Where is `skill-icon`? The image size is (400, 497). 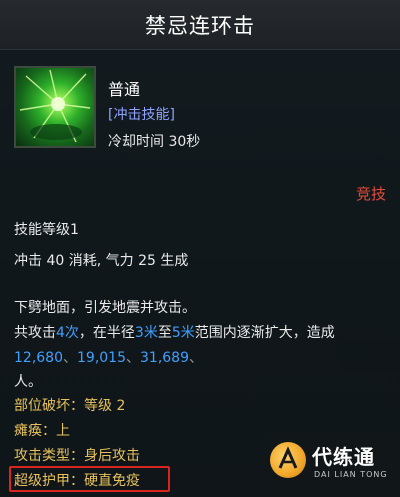 skill-icon is located at coordinates (55, 107).